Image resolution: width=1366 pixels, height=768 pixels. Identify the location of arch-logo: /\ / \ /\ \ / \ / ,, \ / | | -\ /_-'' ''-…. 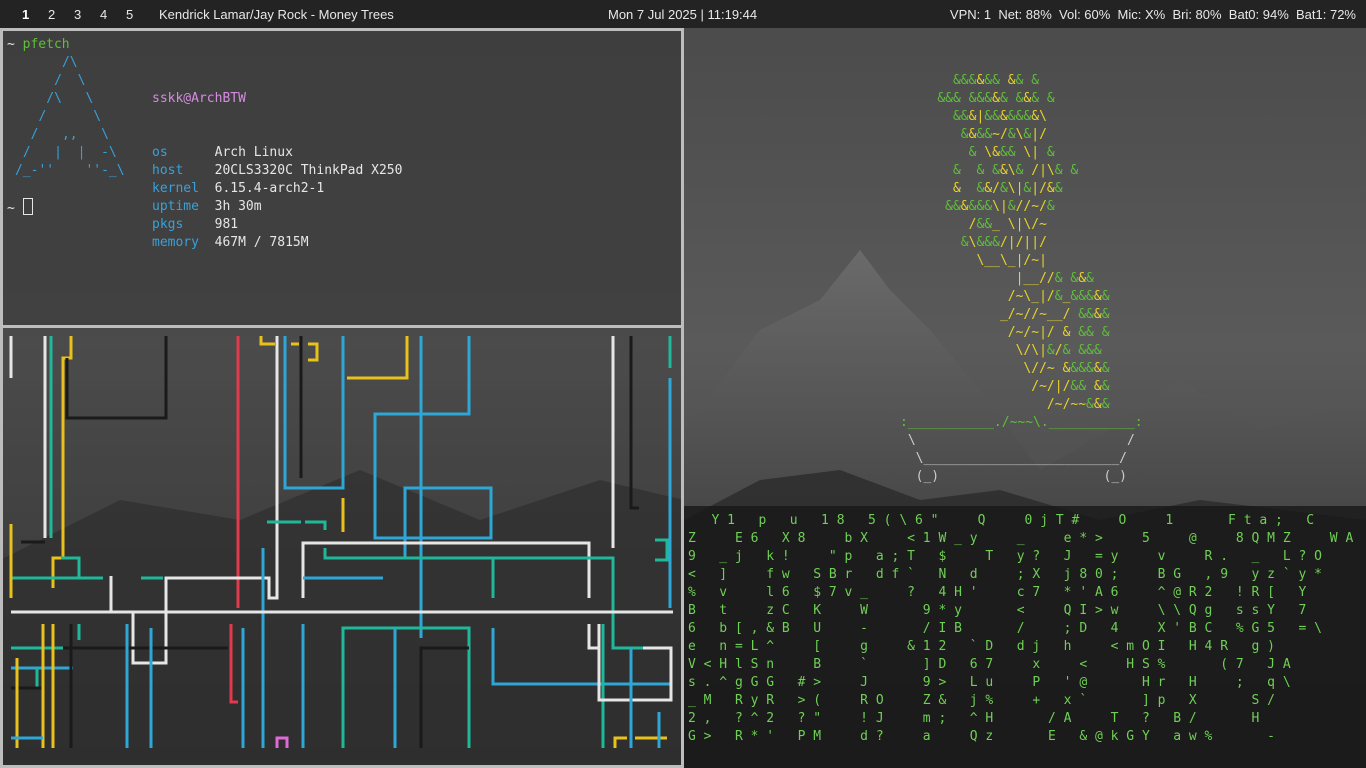
(70, 117).